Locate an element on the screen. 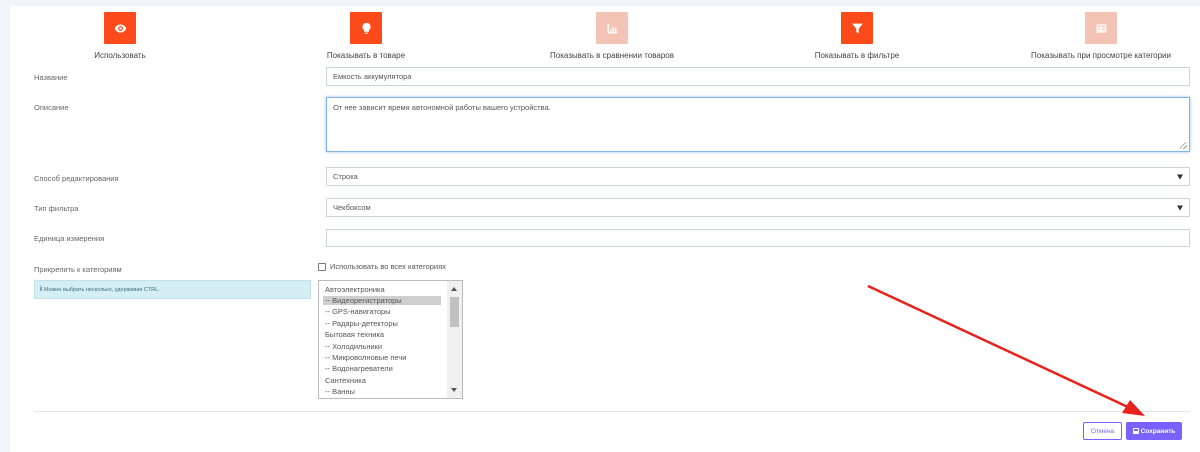  list-item: -- Радары-детекторы is located at coordinates (361, 323).